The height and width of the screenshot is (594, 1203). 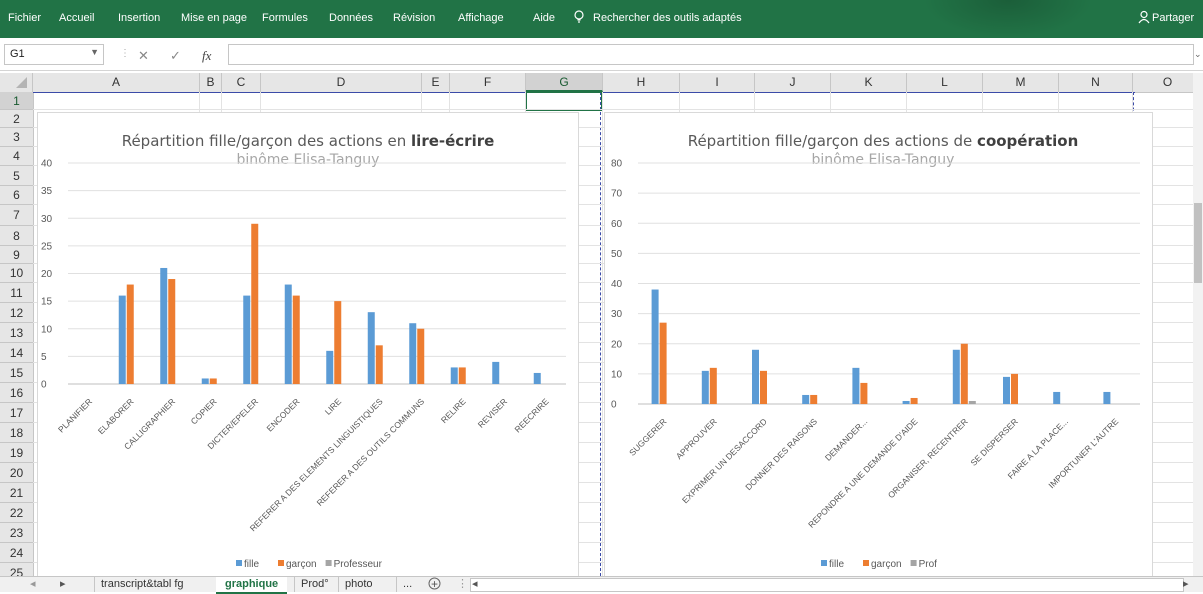 What do you see at coordinates (827, 585) in the screenshot?
I see `horizontal-scrollbar` at bounding box center [827, 585].